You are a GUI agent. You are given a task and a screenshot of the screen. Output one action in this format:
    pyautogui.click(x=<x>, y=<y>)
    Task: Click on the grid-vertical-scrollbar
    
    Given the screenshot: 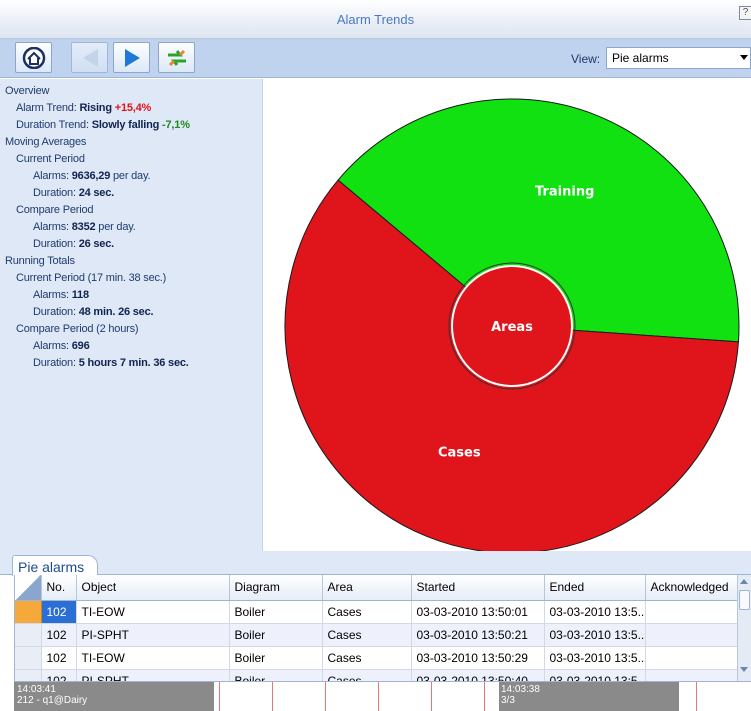 What is the action you would take?
    pyautogui.click(x=744, y=628)
    